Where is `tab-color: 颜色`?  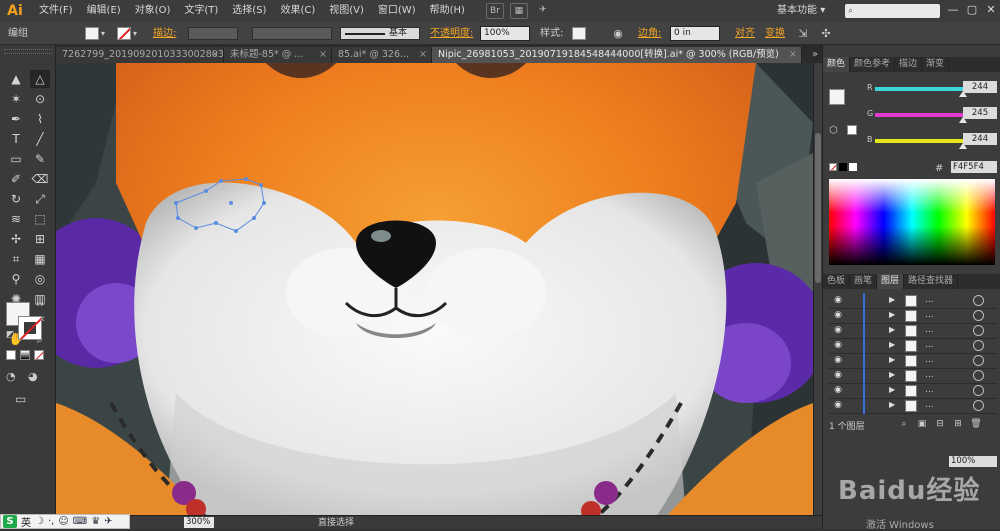 tab-color: 颜色 is located at coordinates (837, 64).